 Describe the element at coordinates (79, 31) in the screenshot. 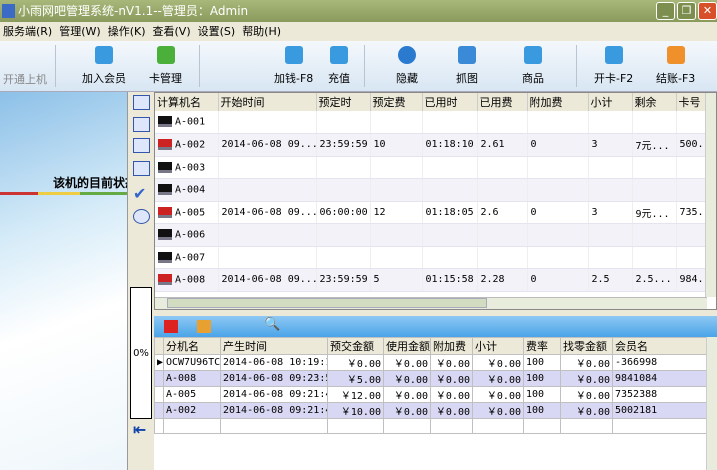

I see `menu-manage: 管理(W)` at that location.